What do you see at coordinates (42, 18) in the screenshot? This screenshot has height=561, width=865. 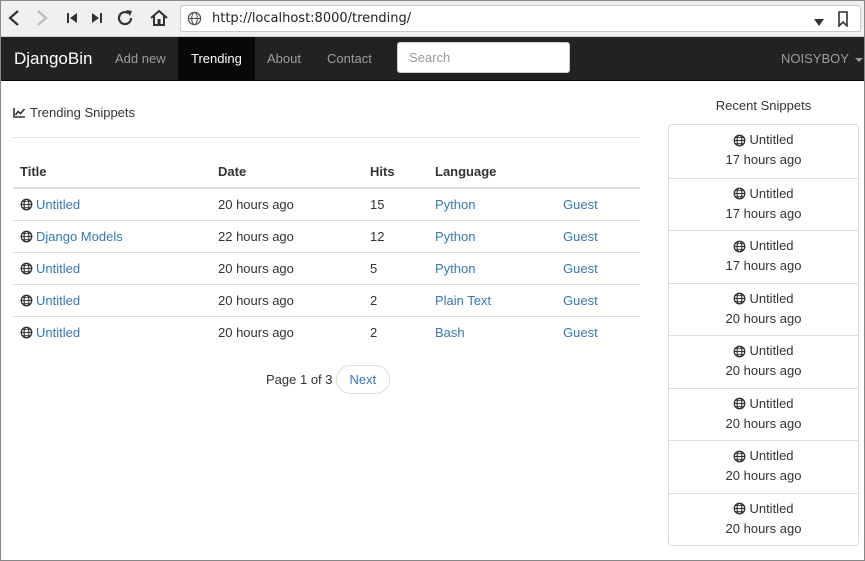 I see `forward-icon` at bounding box center [42, 18].